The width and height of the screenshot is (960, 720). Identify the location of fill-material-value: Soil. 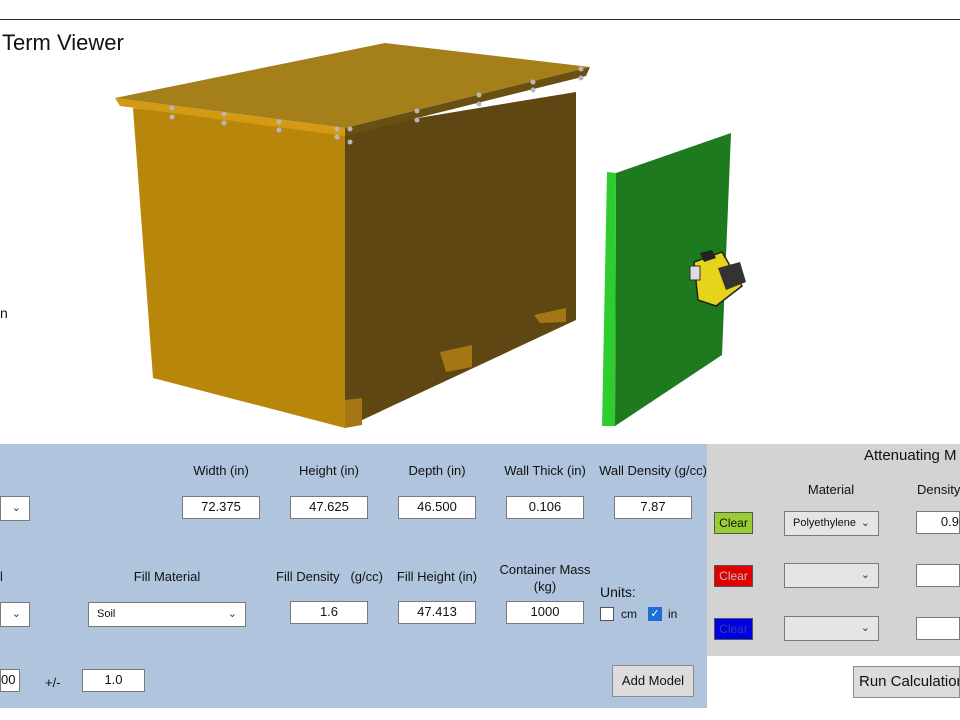
(106, 614).